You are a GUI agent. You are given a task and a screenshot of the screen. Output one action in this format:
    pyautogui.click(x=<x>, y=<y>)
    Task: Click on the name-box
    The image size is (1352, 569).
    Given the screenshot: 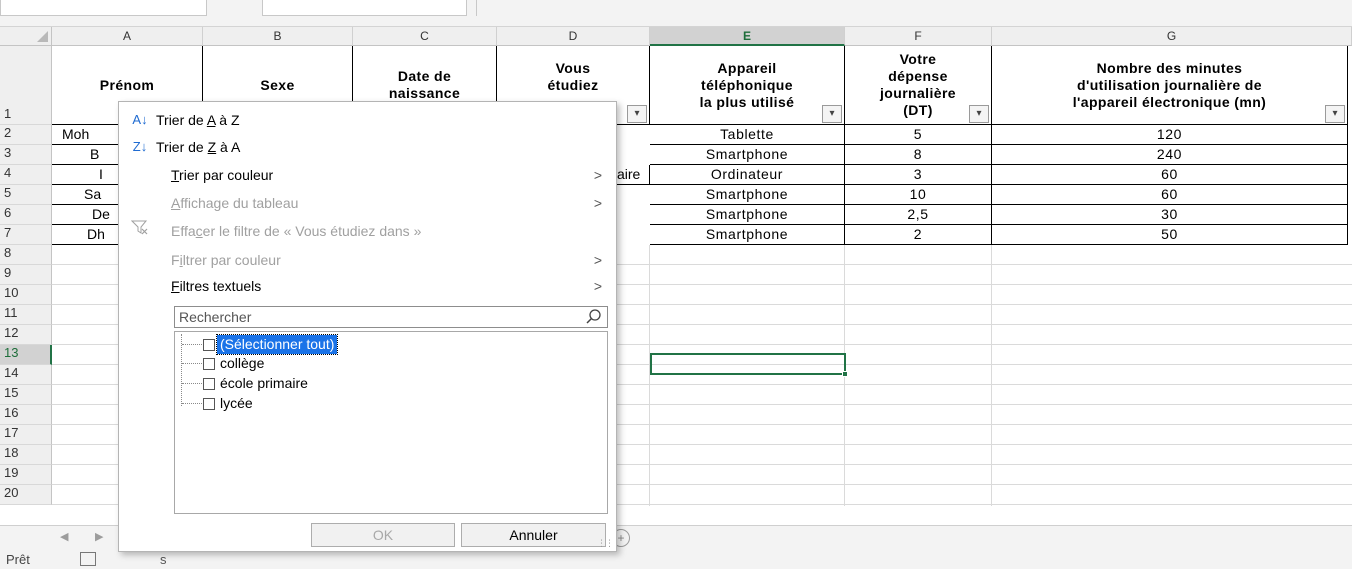 What is the action you would take?
    pyautogui.click(x=103, y=8)
    